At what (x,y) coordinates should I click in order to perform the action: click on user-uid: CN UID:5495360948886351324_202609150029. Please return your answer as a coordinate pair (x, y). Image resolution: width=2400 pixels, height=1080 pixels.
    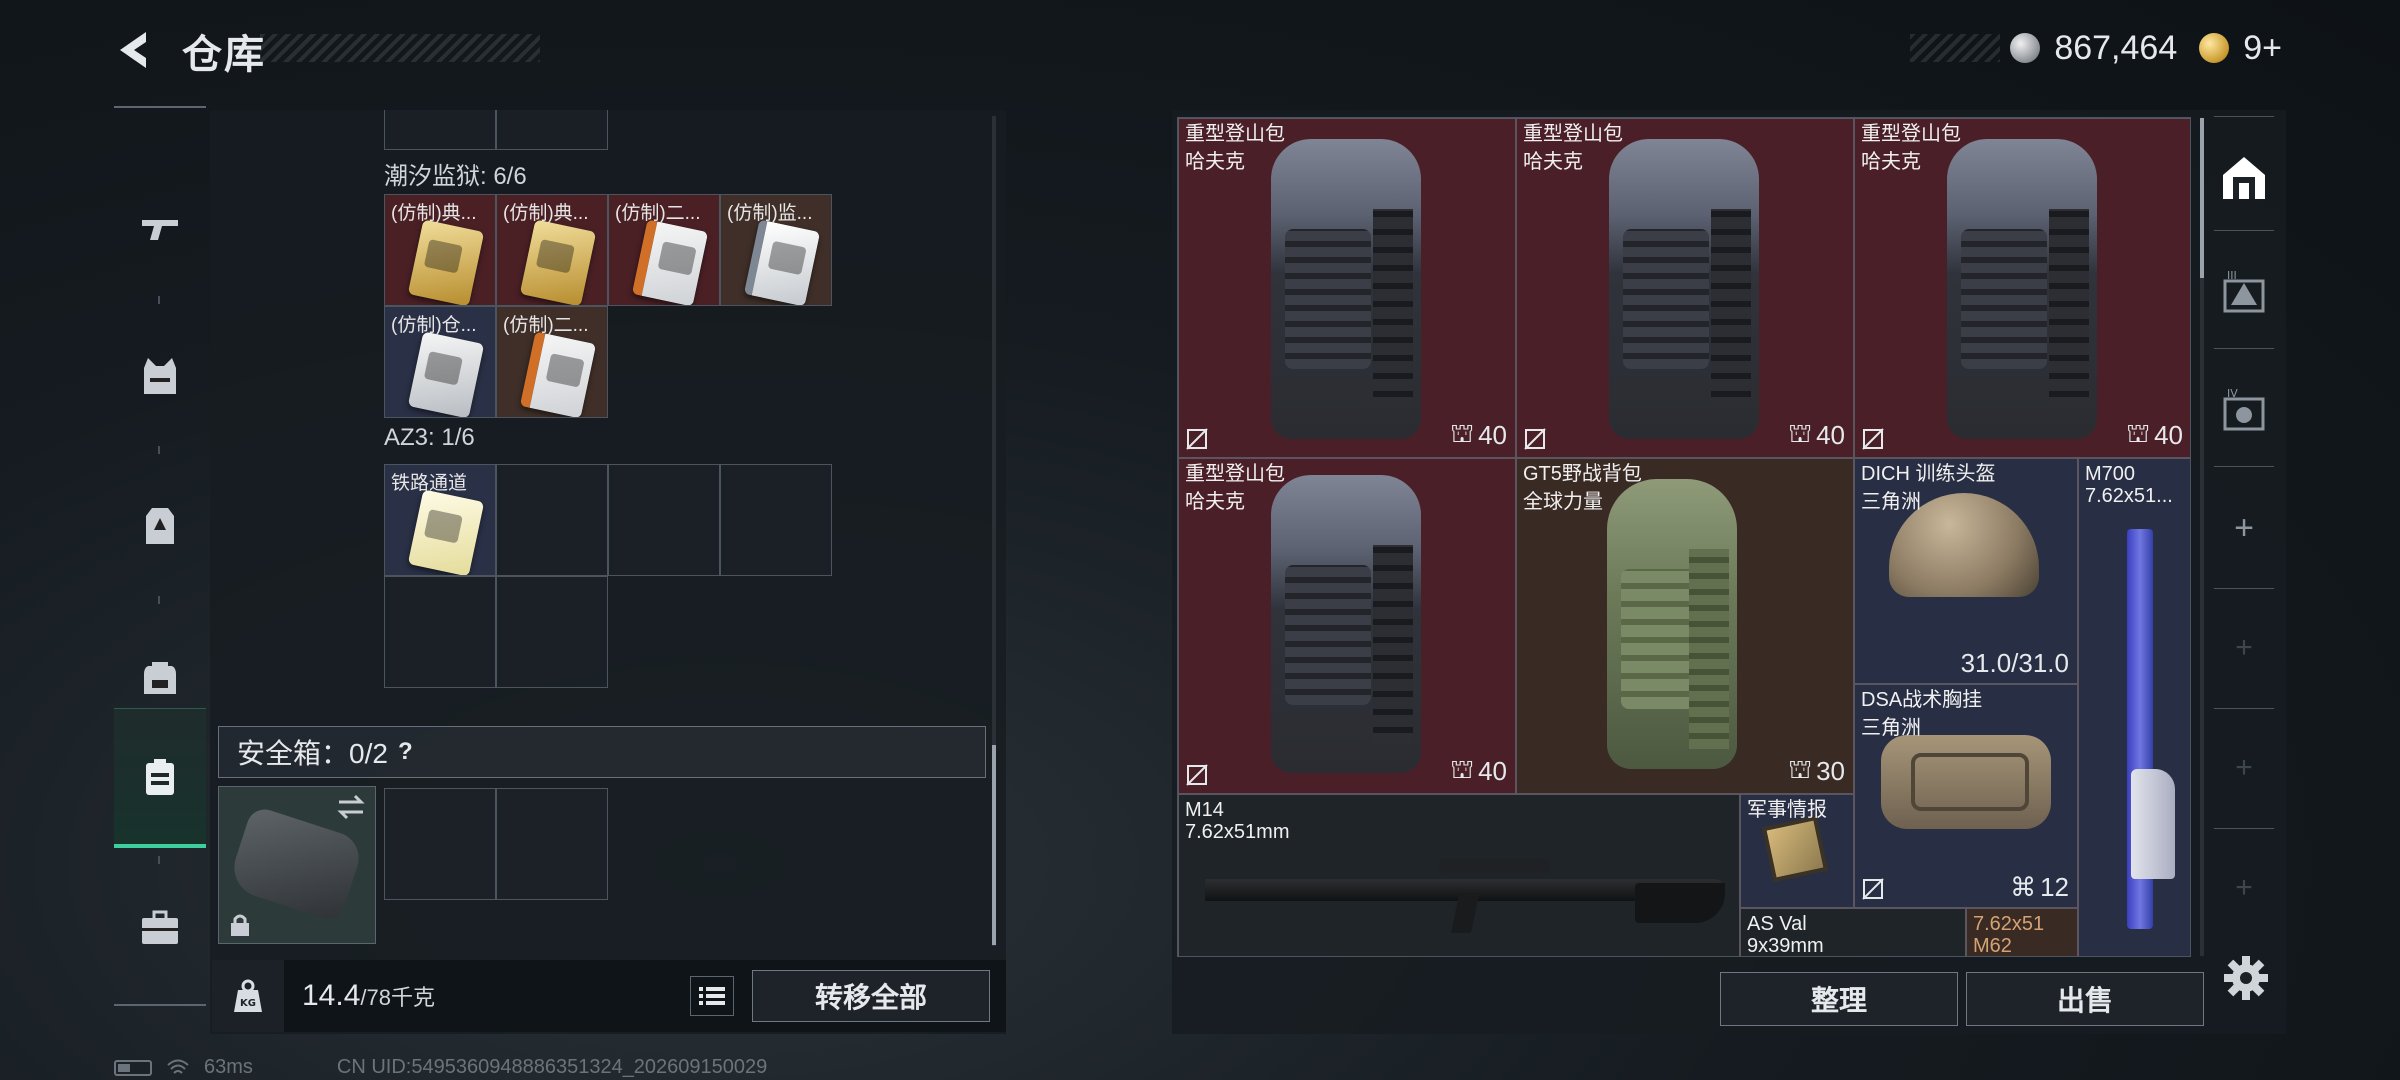
    Looking at the image, I should click on (552, 1067).